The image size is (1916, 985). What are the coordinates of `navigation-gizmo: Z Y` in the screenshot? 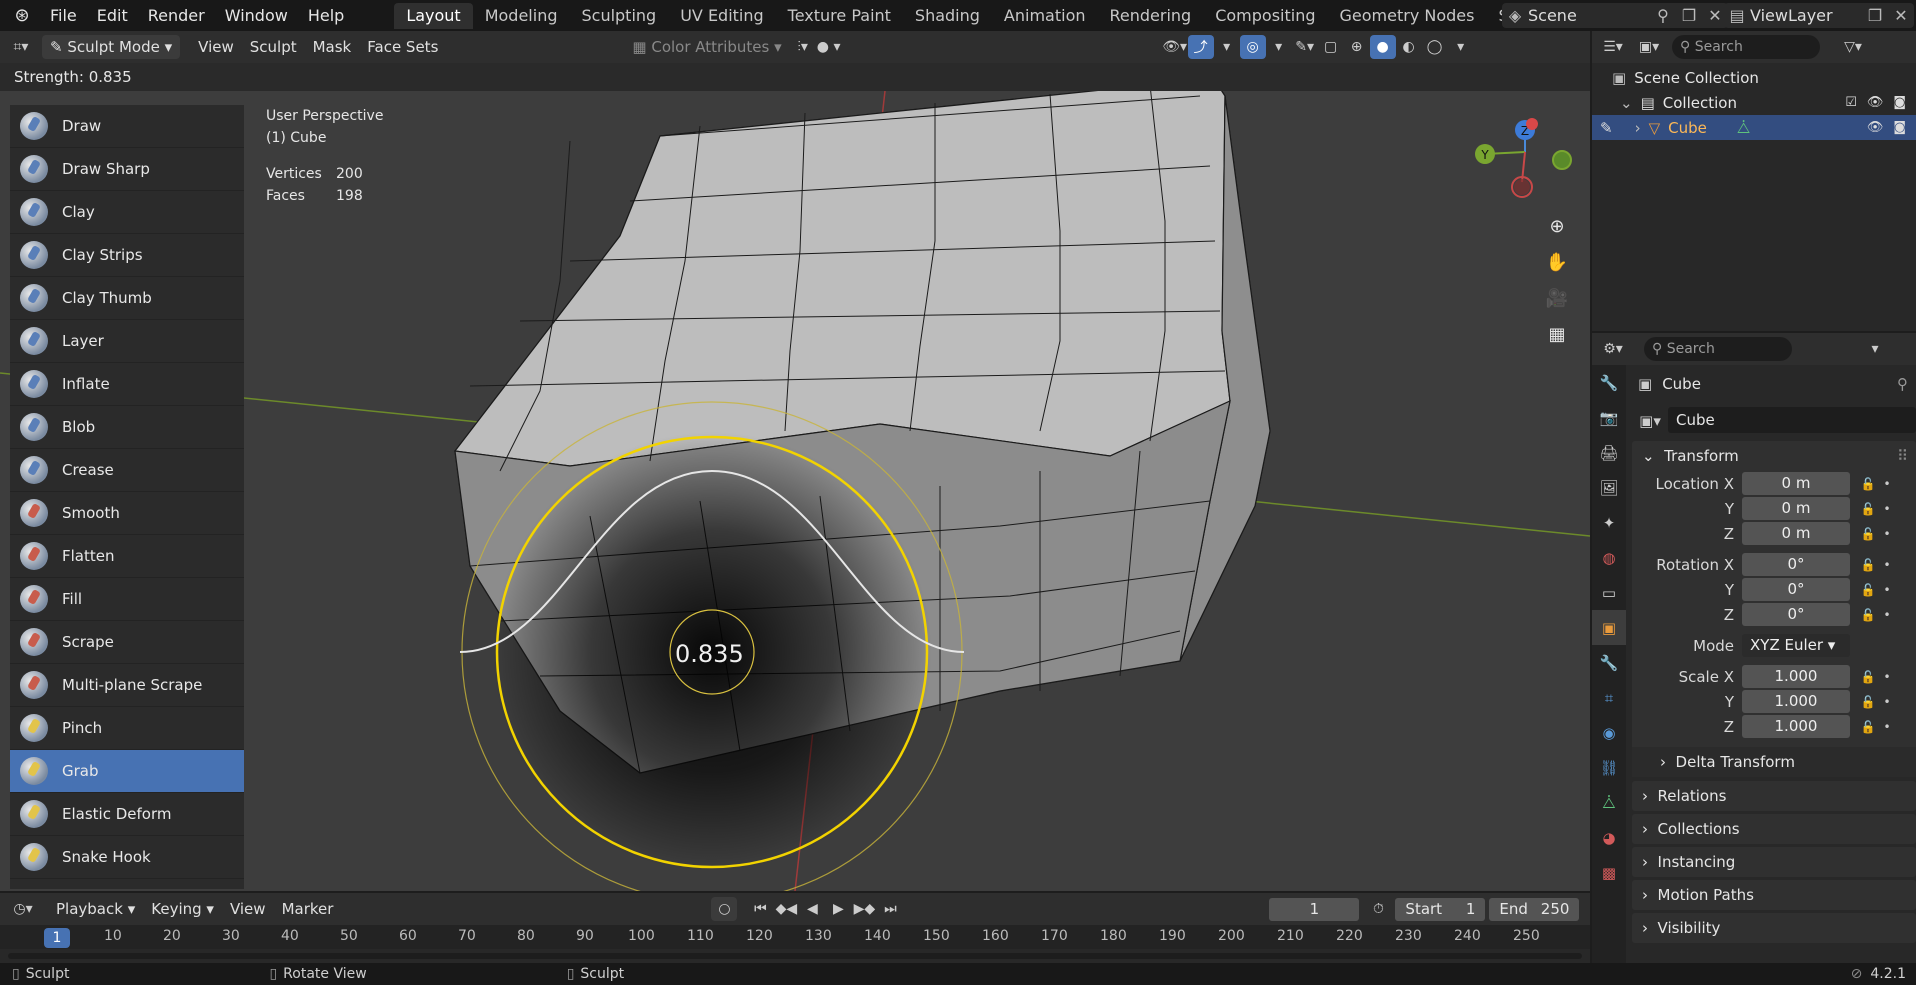 It's located at (1525, 160).